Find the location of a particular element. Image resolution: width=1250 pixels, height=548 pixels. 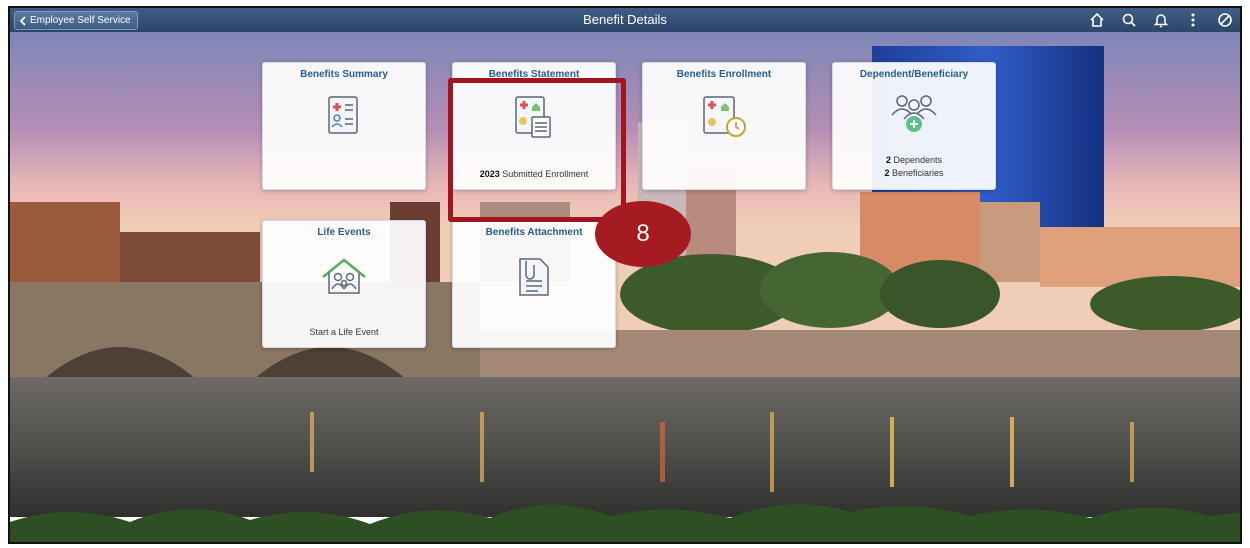

tile-info-dependents: 2 Dependents is located at coordinates (914, 160).